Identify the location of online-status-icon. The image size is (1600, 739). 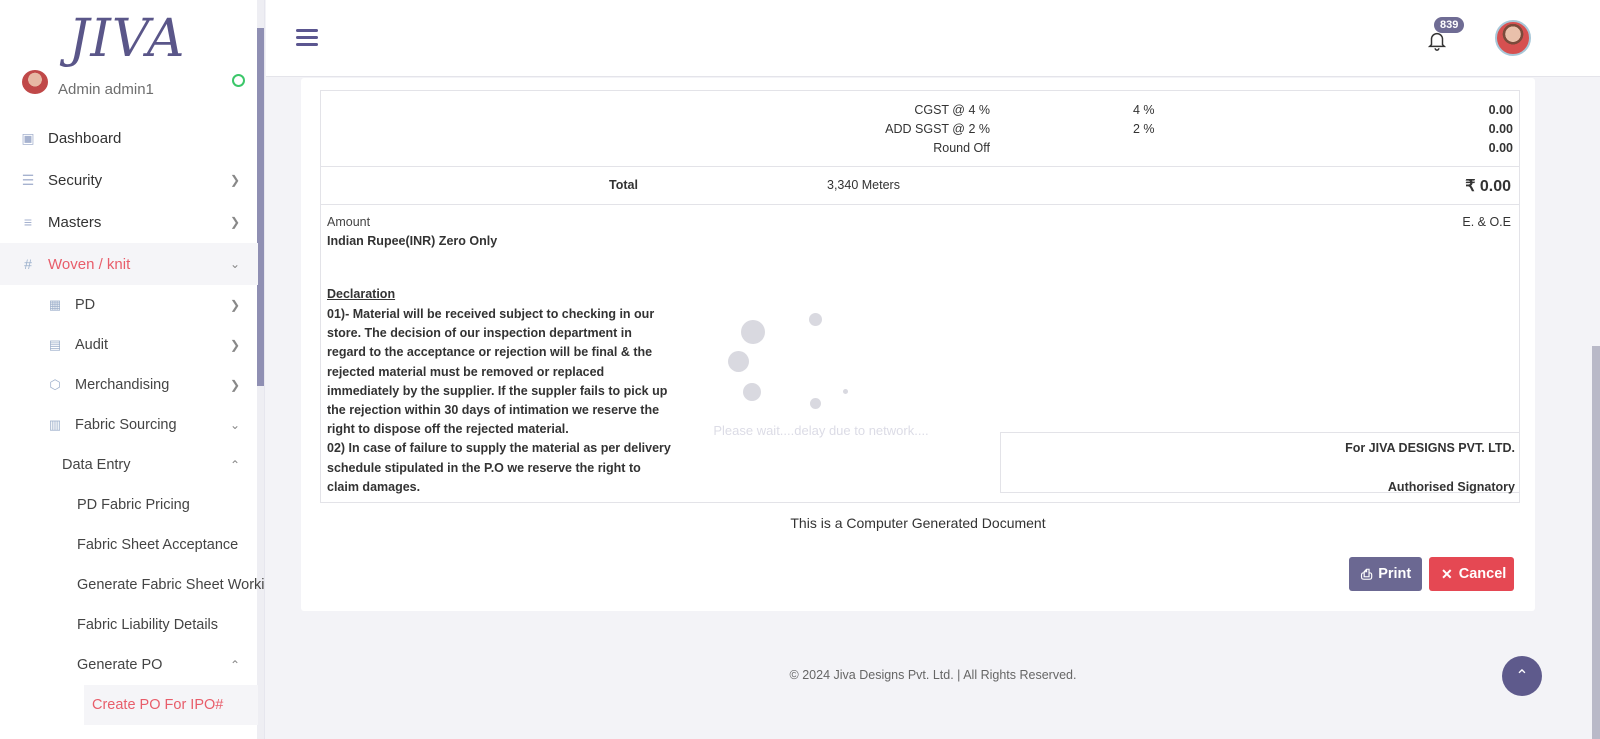
(238, 80).